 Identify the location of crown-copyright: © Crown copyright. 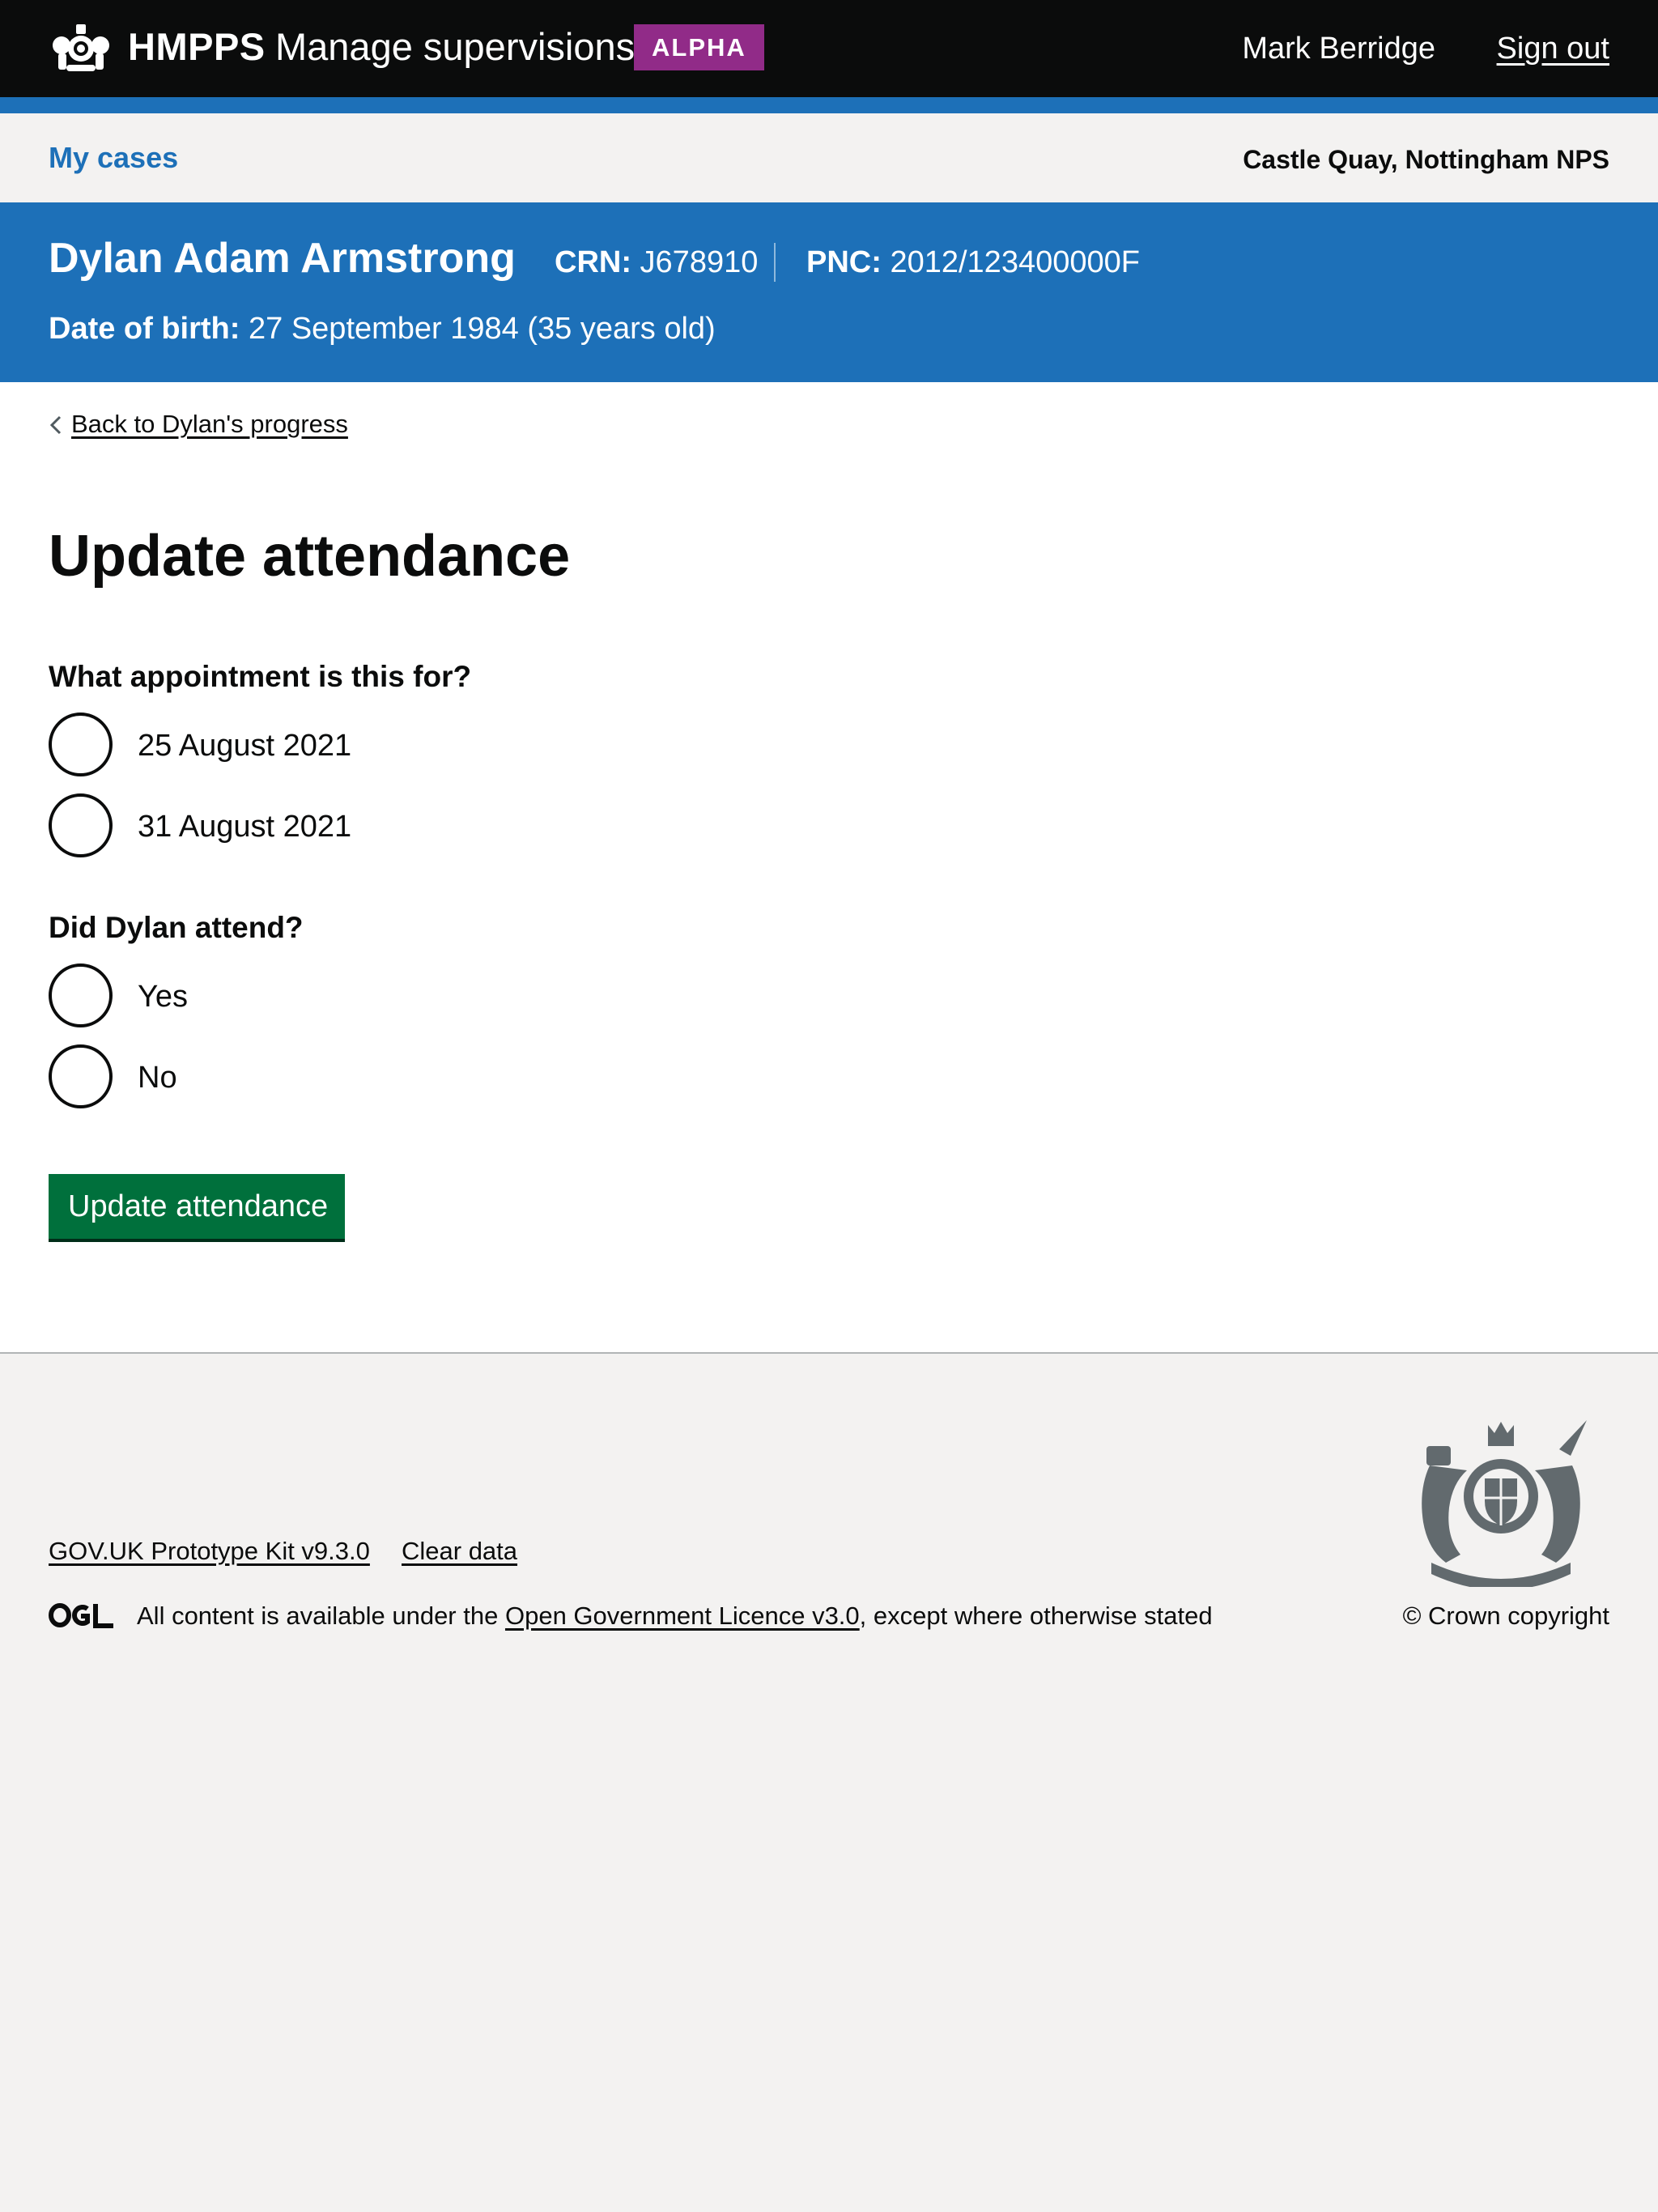
(1506, 1616).